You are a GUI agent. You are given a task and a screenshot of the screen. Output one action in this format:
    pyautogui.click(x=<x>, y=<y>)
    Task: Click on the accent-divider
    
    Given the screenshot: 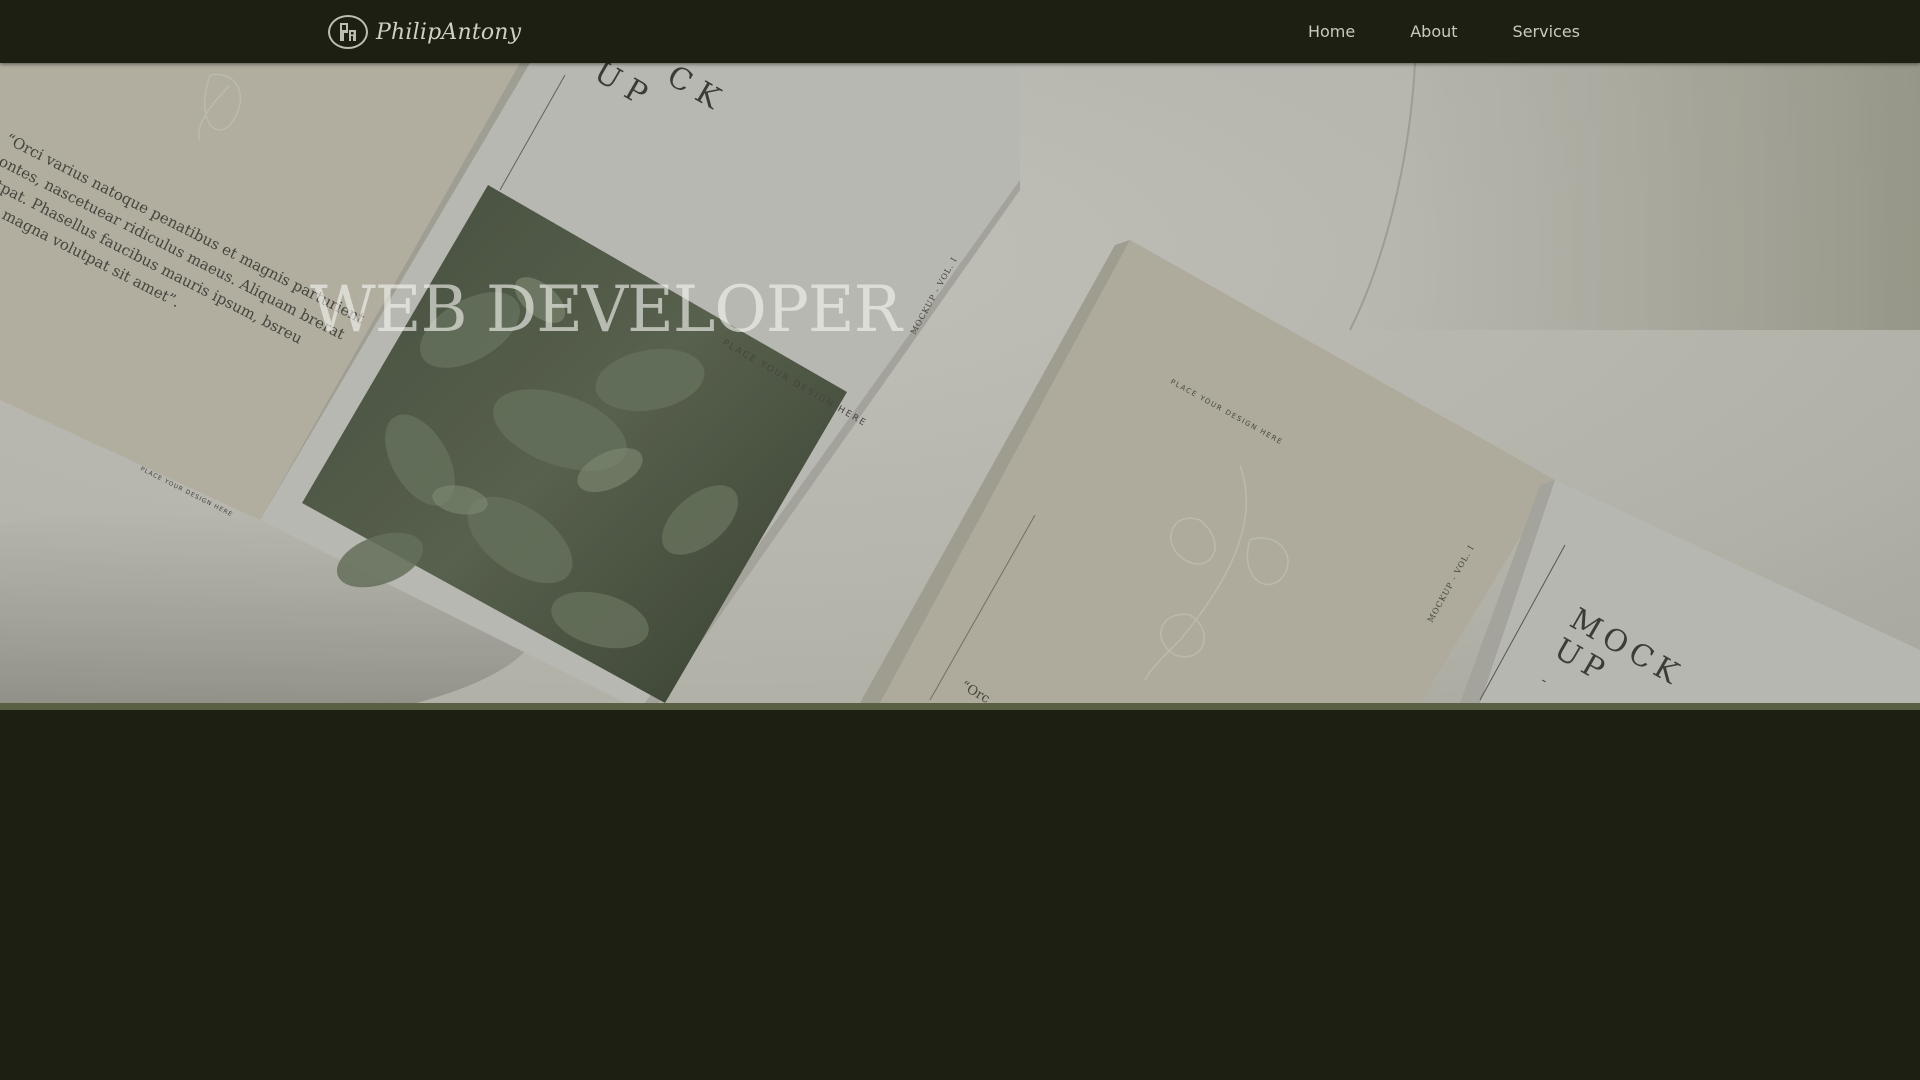 What is the action you would take?
    pyautogui.click(x=960, y=706)
    